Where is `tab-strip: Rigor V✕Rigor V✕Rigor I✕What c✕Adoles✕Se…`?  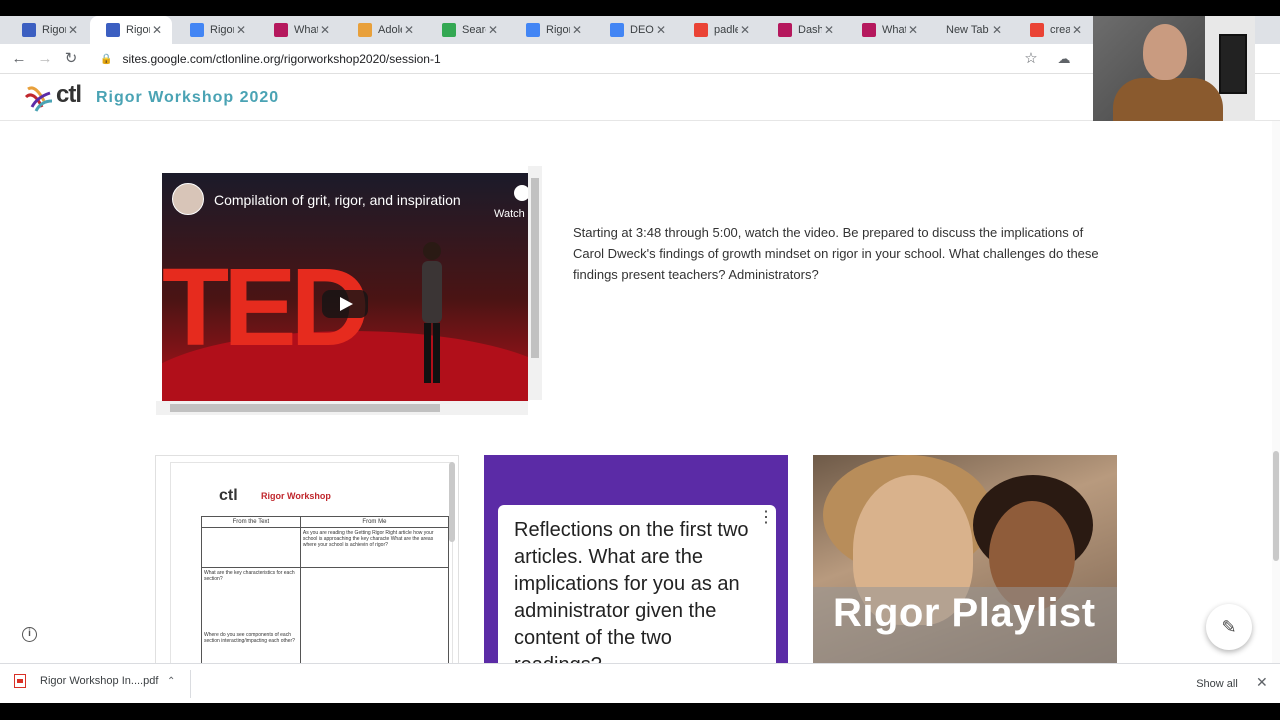
tab-strip: Rigor V✕Rigor V✕Rigor I✕What c✕Adoles✕Se… is located at coordinates (640, 22).